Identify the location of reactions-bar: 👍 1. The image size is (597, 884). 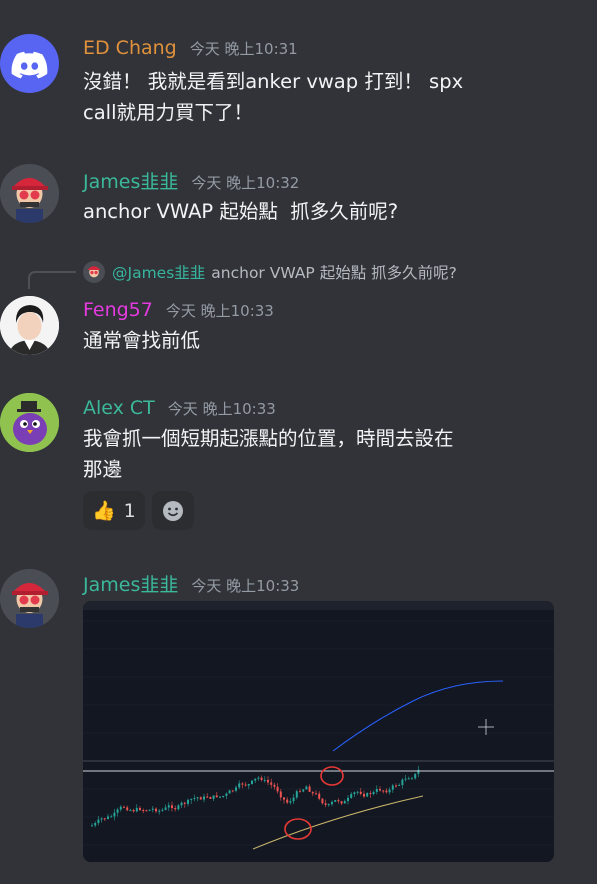
(138, 510).